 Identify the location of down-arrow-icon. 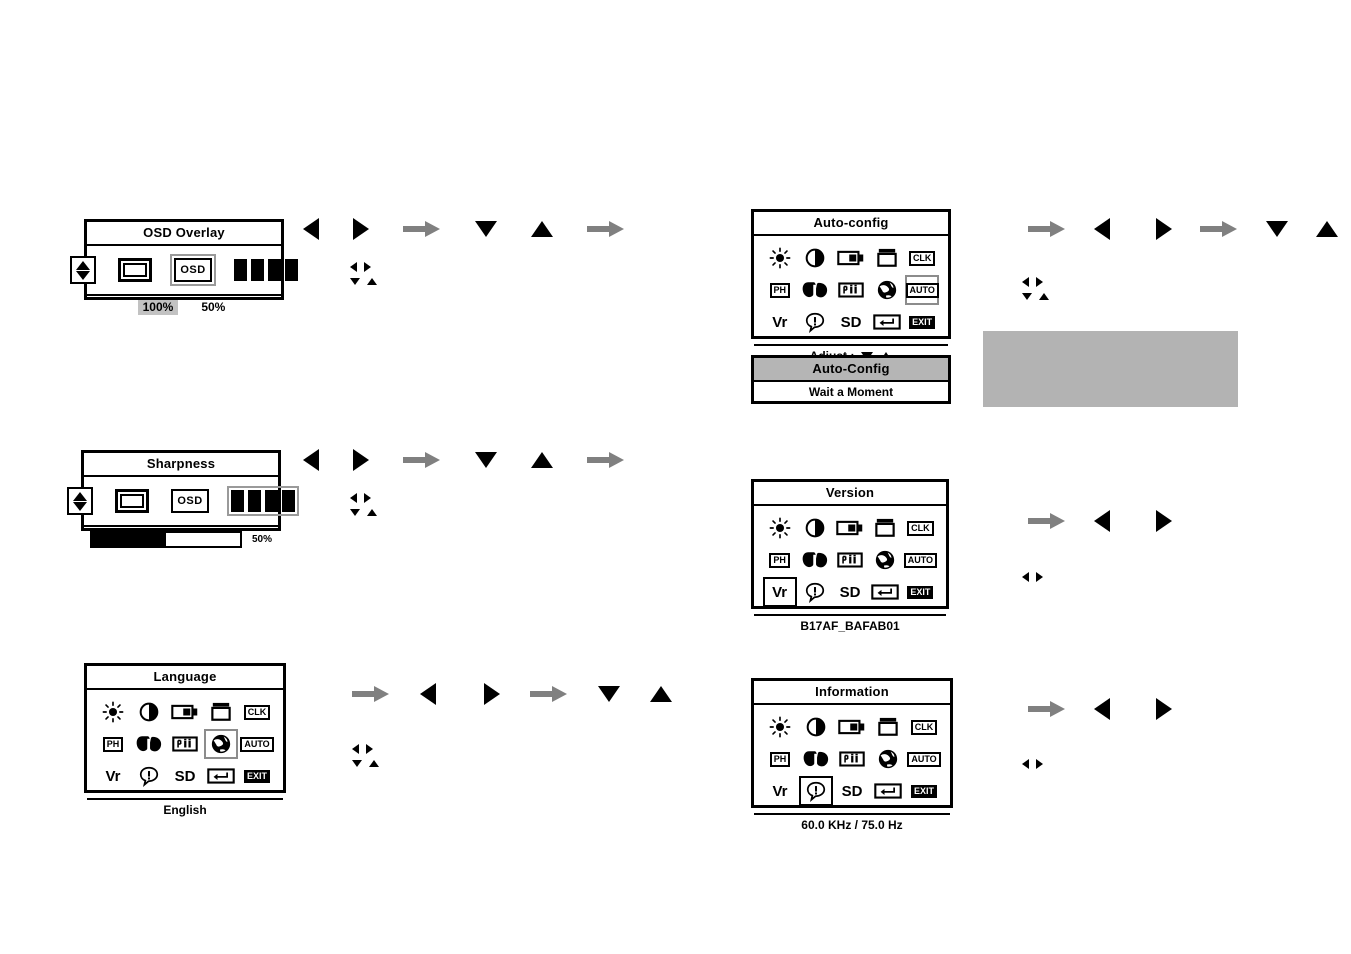
(486, 460).